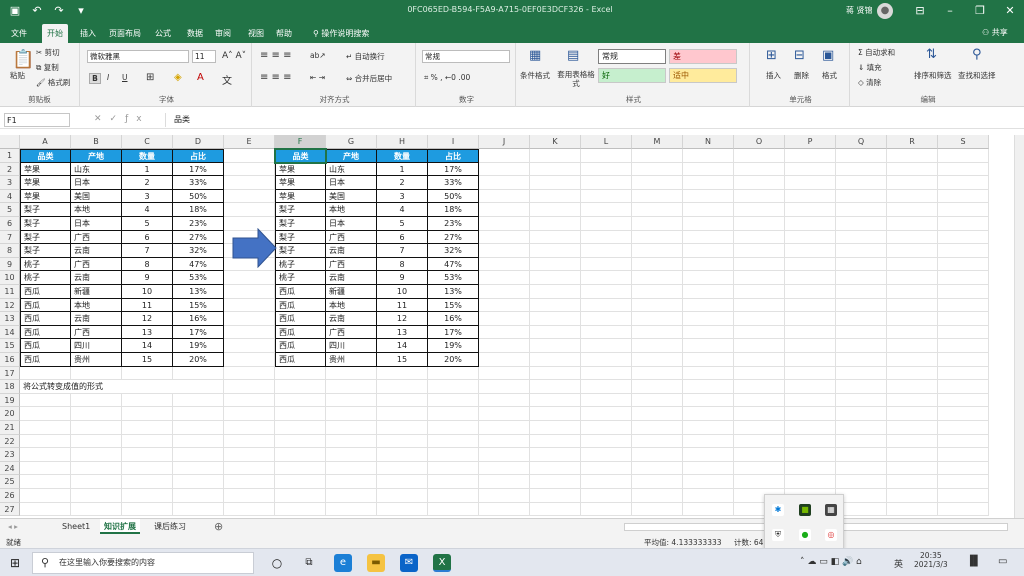 The image size is (1024, 576). I want to click on source-table-cell: 日本, so click(96, 183).